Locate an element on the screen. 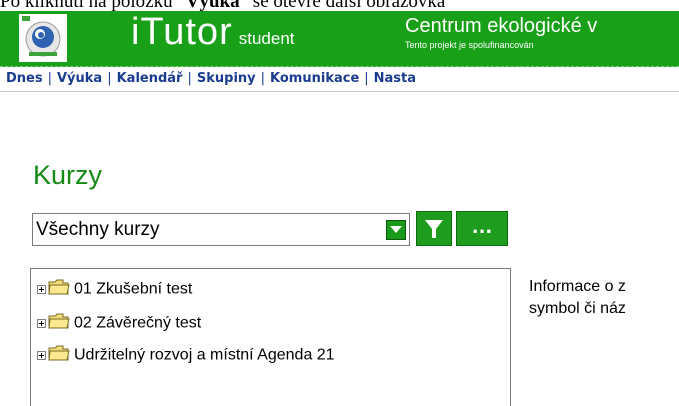  course-select-value: Všechny kurzy is located at coordinates (98, 229).